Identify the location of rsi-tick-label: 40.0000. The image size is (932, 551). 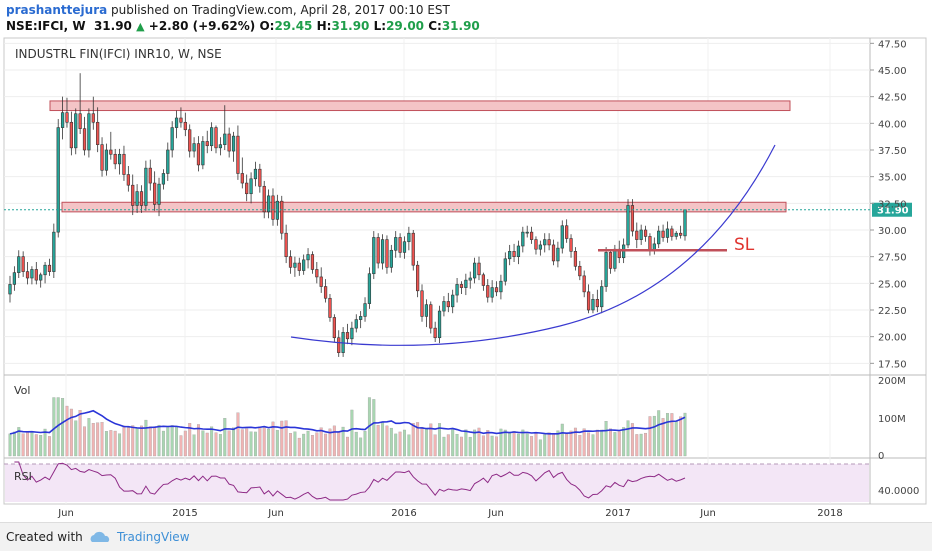
(898, 491).